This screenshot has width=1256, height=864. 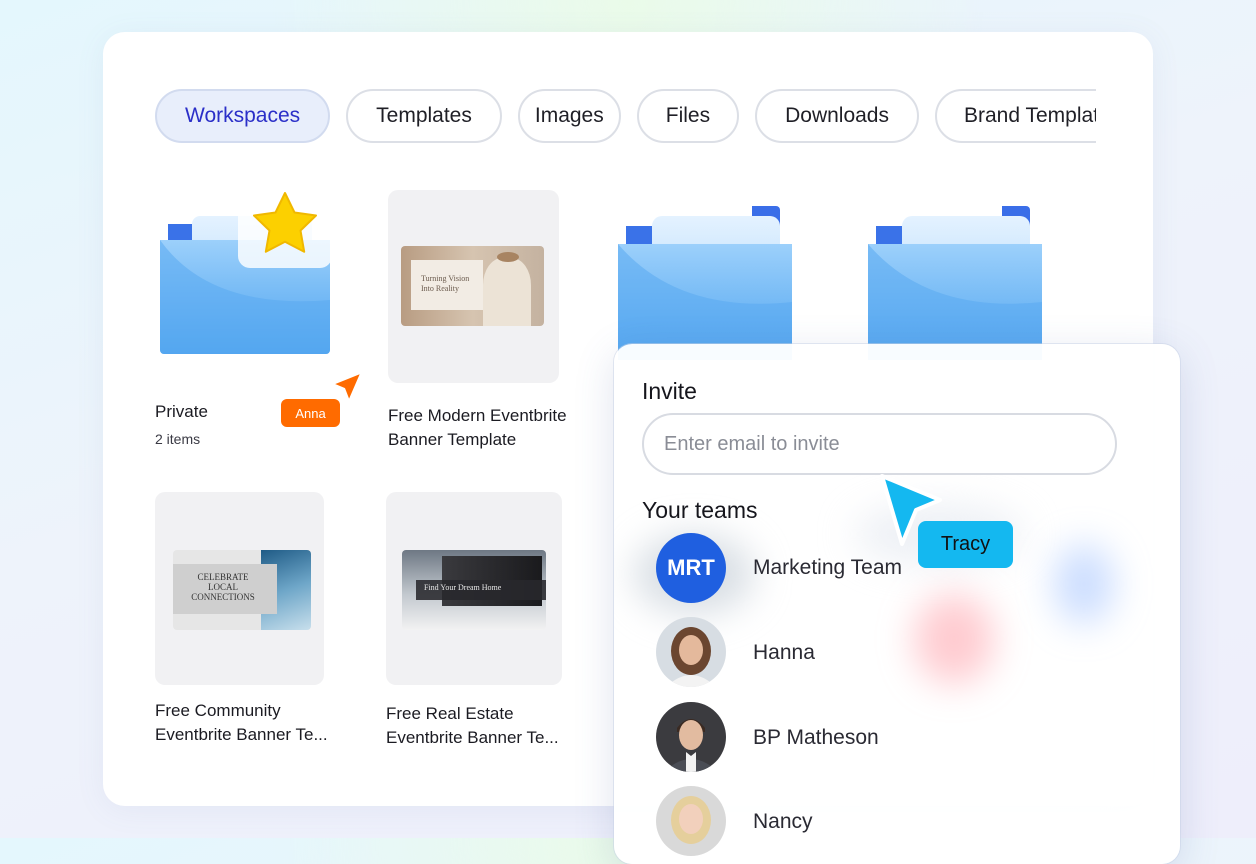 What do you see at coordinates (424, 116) in the screenshot?
I see `tab-templates: Templates` at bounding box center [424, 116].